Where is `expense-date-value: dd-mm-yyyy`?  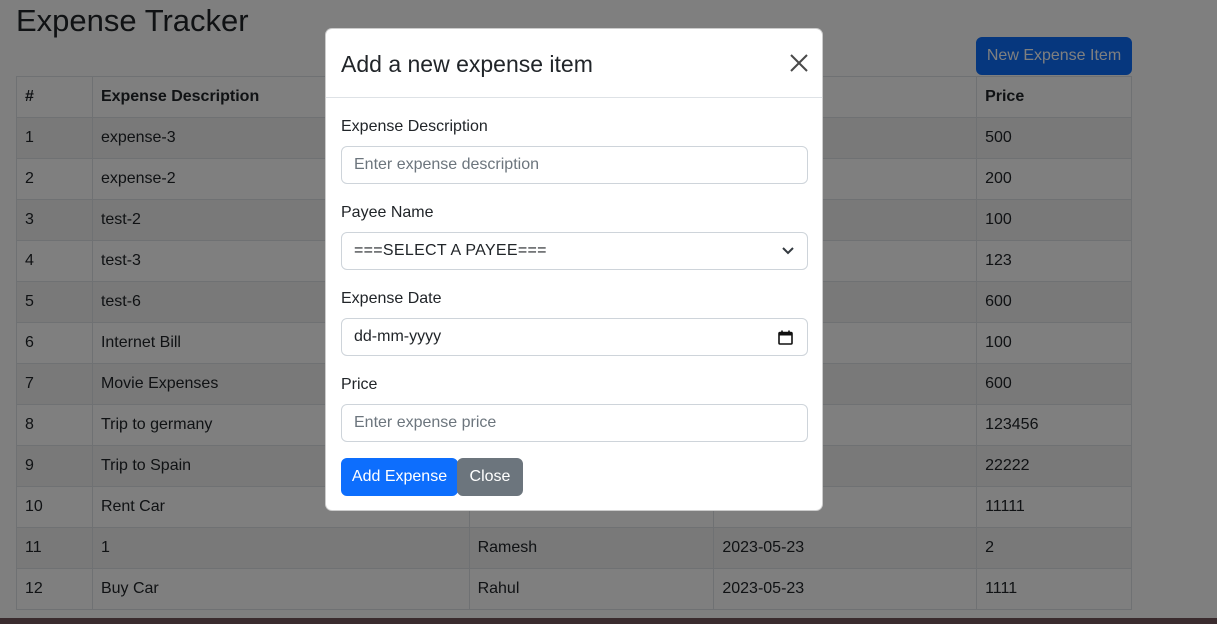
expense-date-value: dd-mm-yyyy is located at coordinates (398, 336).